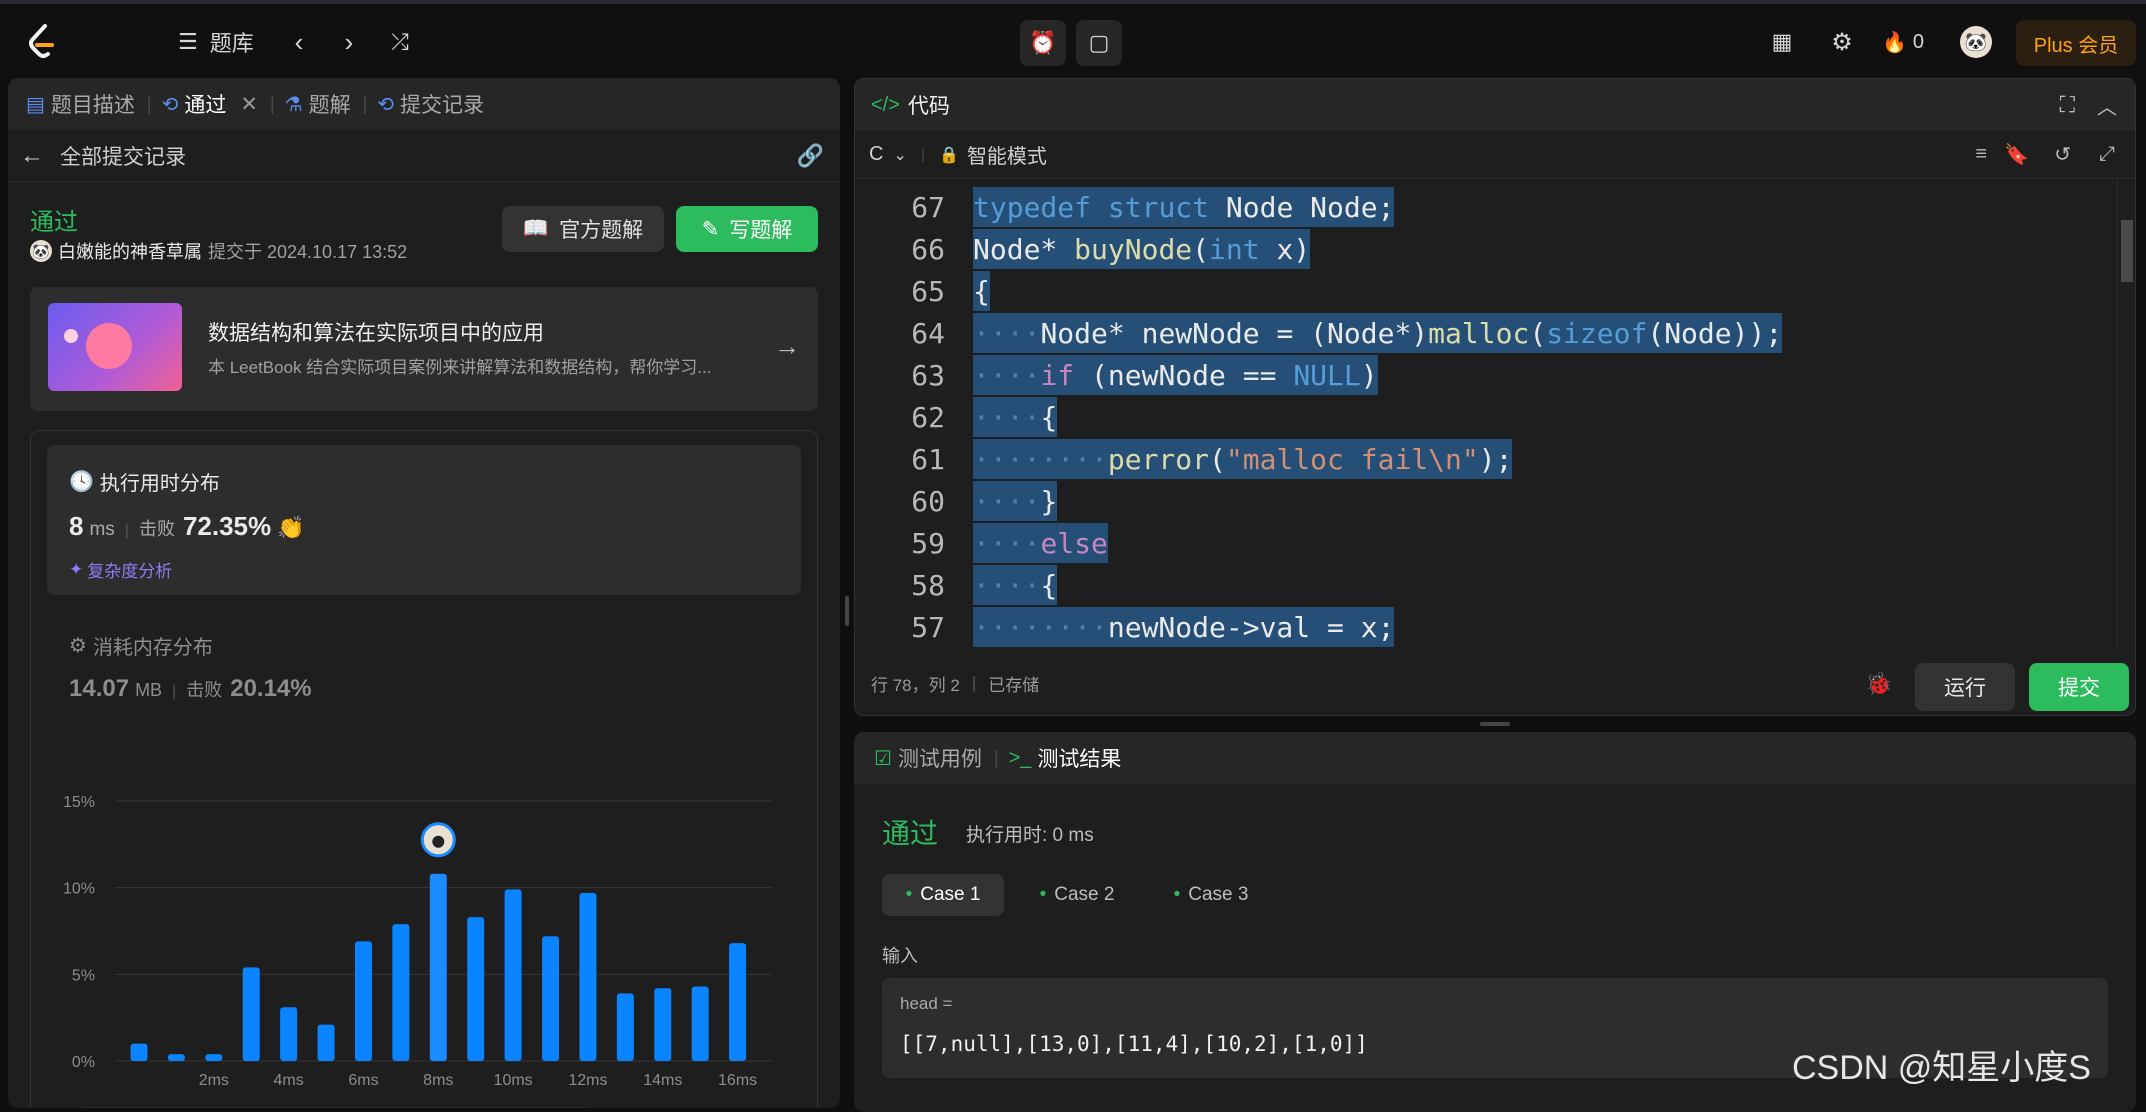 This screenshot has width=2146, height=1112. What do you see at coordinates (1049, 585) in the screenshot?
I see `code-token: {` at bounding box center [1049, 585].